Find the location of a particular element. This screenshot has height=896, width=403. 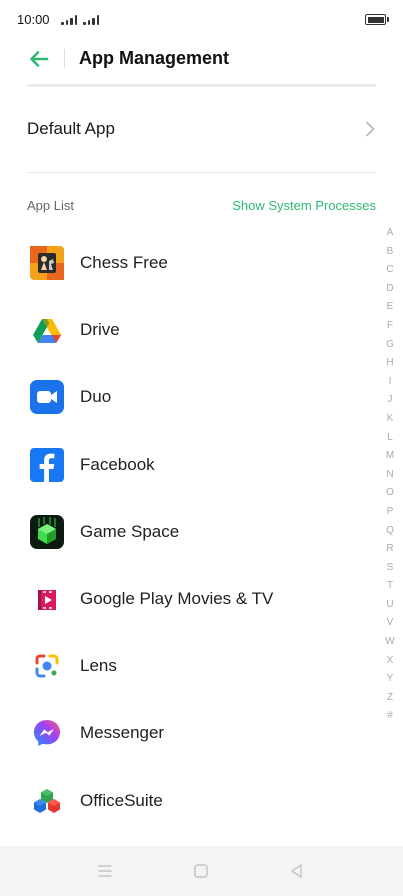

status-bar: 10:00 is located at coordinates (201, 20).